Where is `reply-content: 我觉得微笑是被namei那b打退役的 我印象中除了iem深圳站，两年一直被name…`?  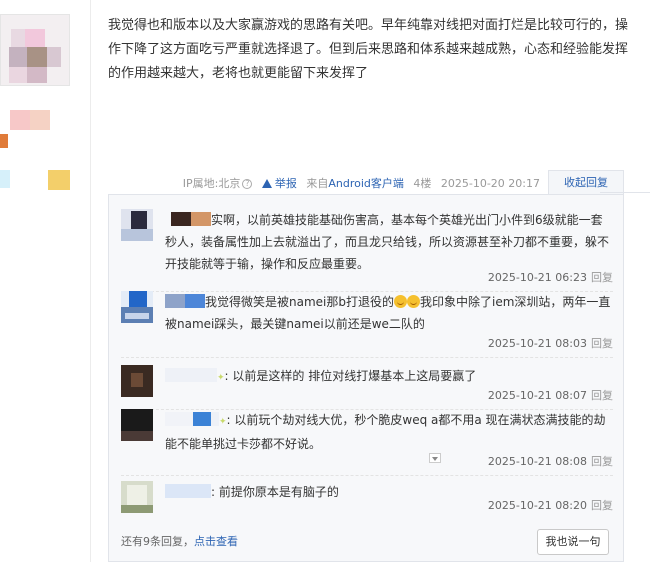 reply-content: 我觉得微笑是被namei那b打退役的 我印象中除了iem深圳站，两年一直被name… is located at coordinates (389, 313).